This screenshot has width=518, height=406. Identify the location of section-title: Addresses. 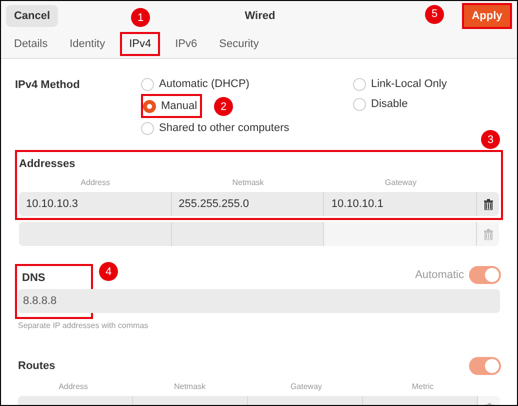
(47, 164).